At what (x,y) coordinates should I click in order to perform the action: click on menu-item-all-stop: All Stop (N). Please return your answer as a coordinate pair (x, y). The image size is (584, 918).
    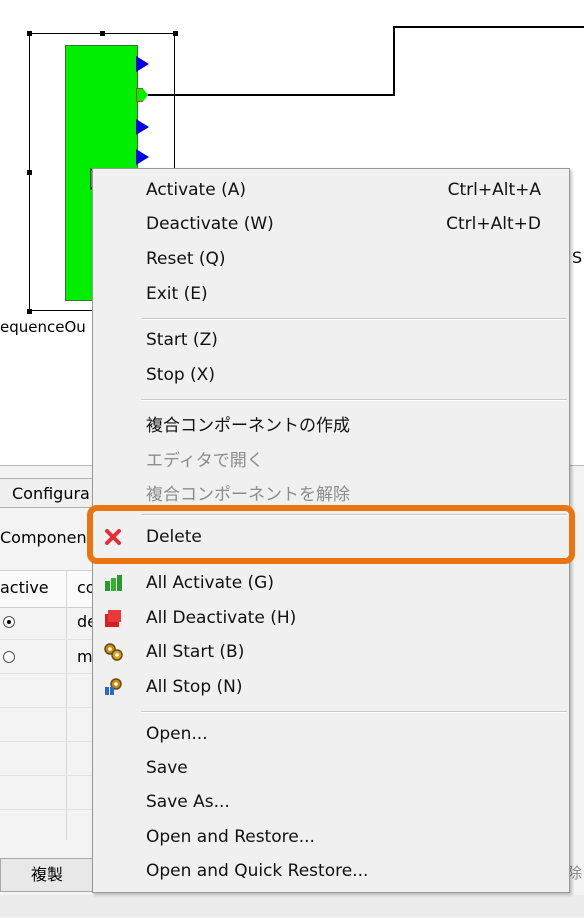
    Looking at the image, I should click on (331, 687).